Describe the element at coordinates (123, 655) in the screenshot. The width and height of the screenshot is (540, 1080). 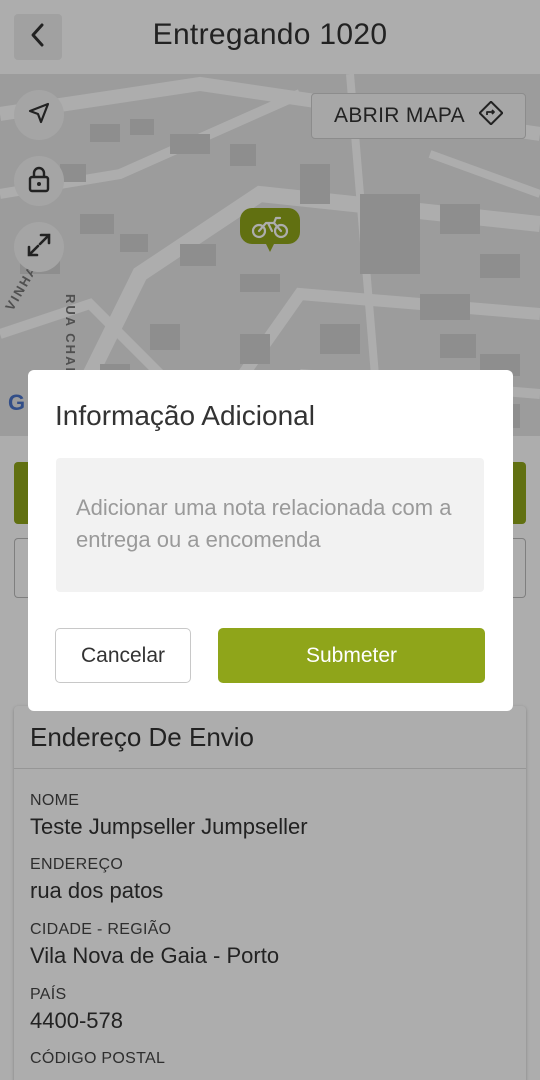
I see `cancel-button: Cancelar` at that location.